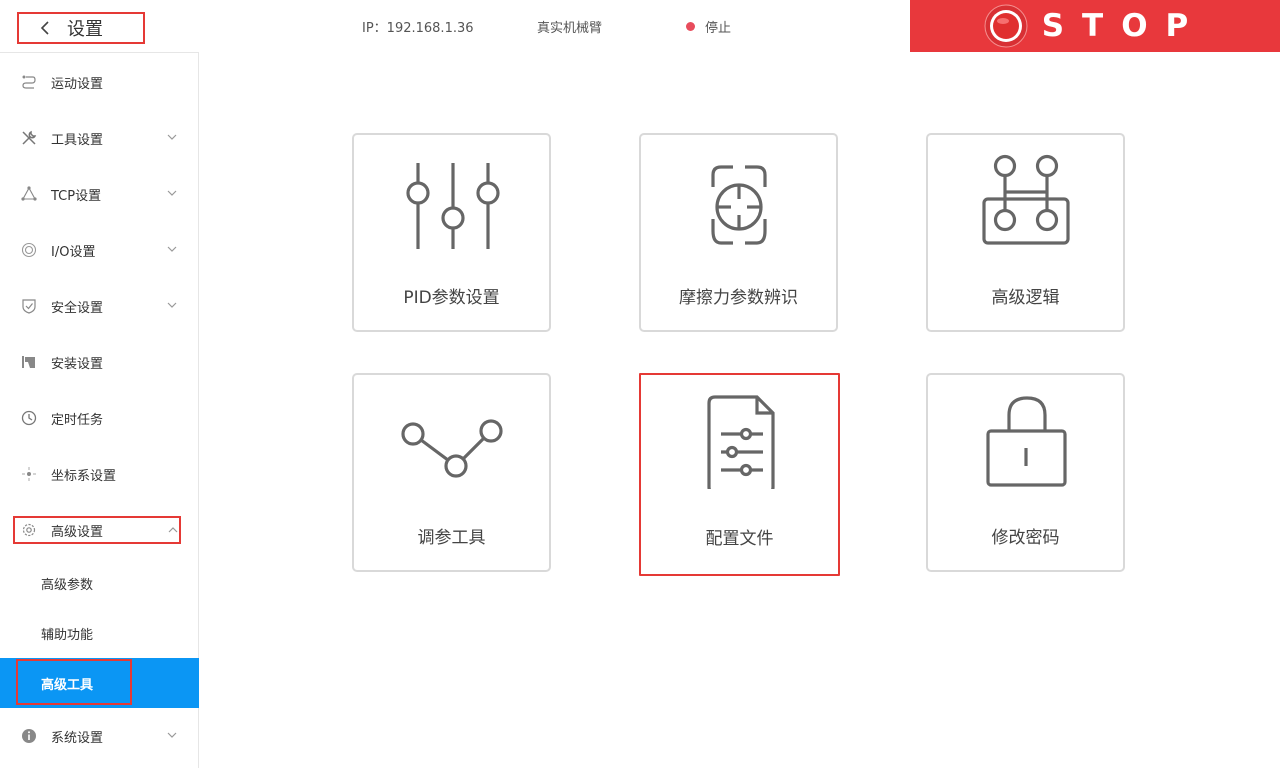  Describe the element at coordinates (99, 583) in the screenshot. I see `sidebar-subitem-advanced-params: 高级参数` at that location.